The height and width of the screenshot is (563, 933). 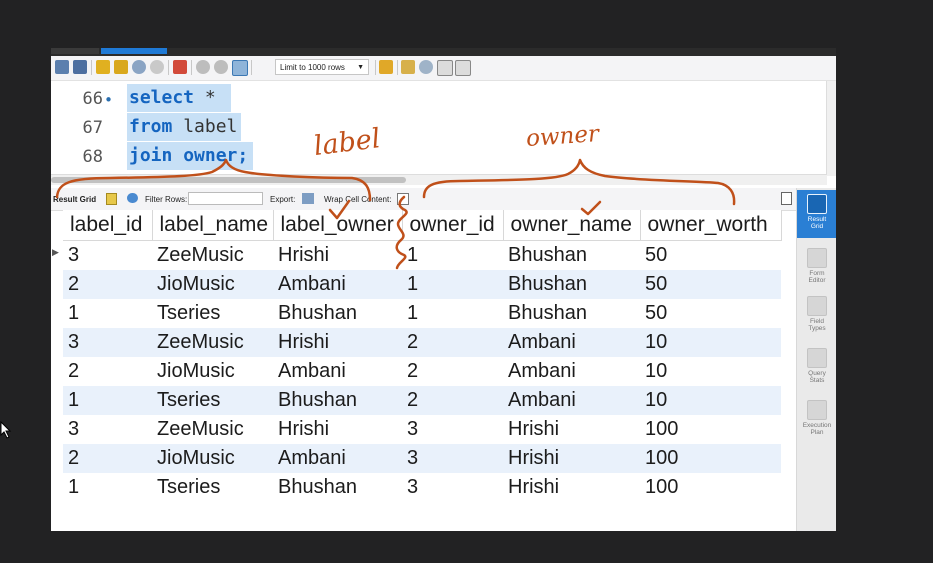 I want to click on result-grid-tab: Result Grid, so click(x=816, y=214).